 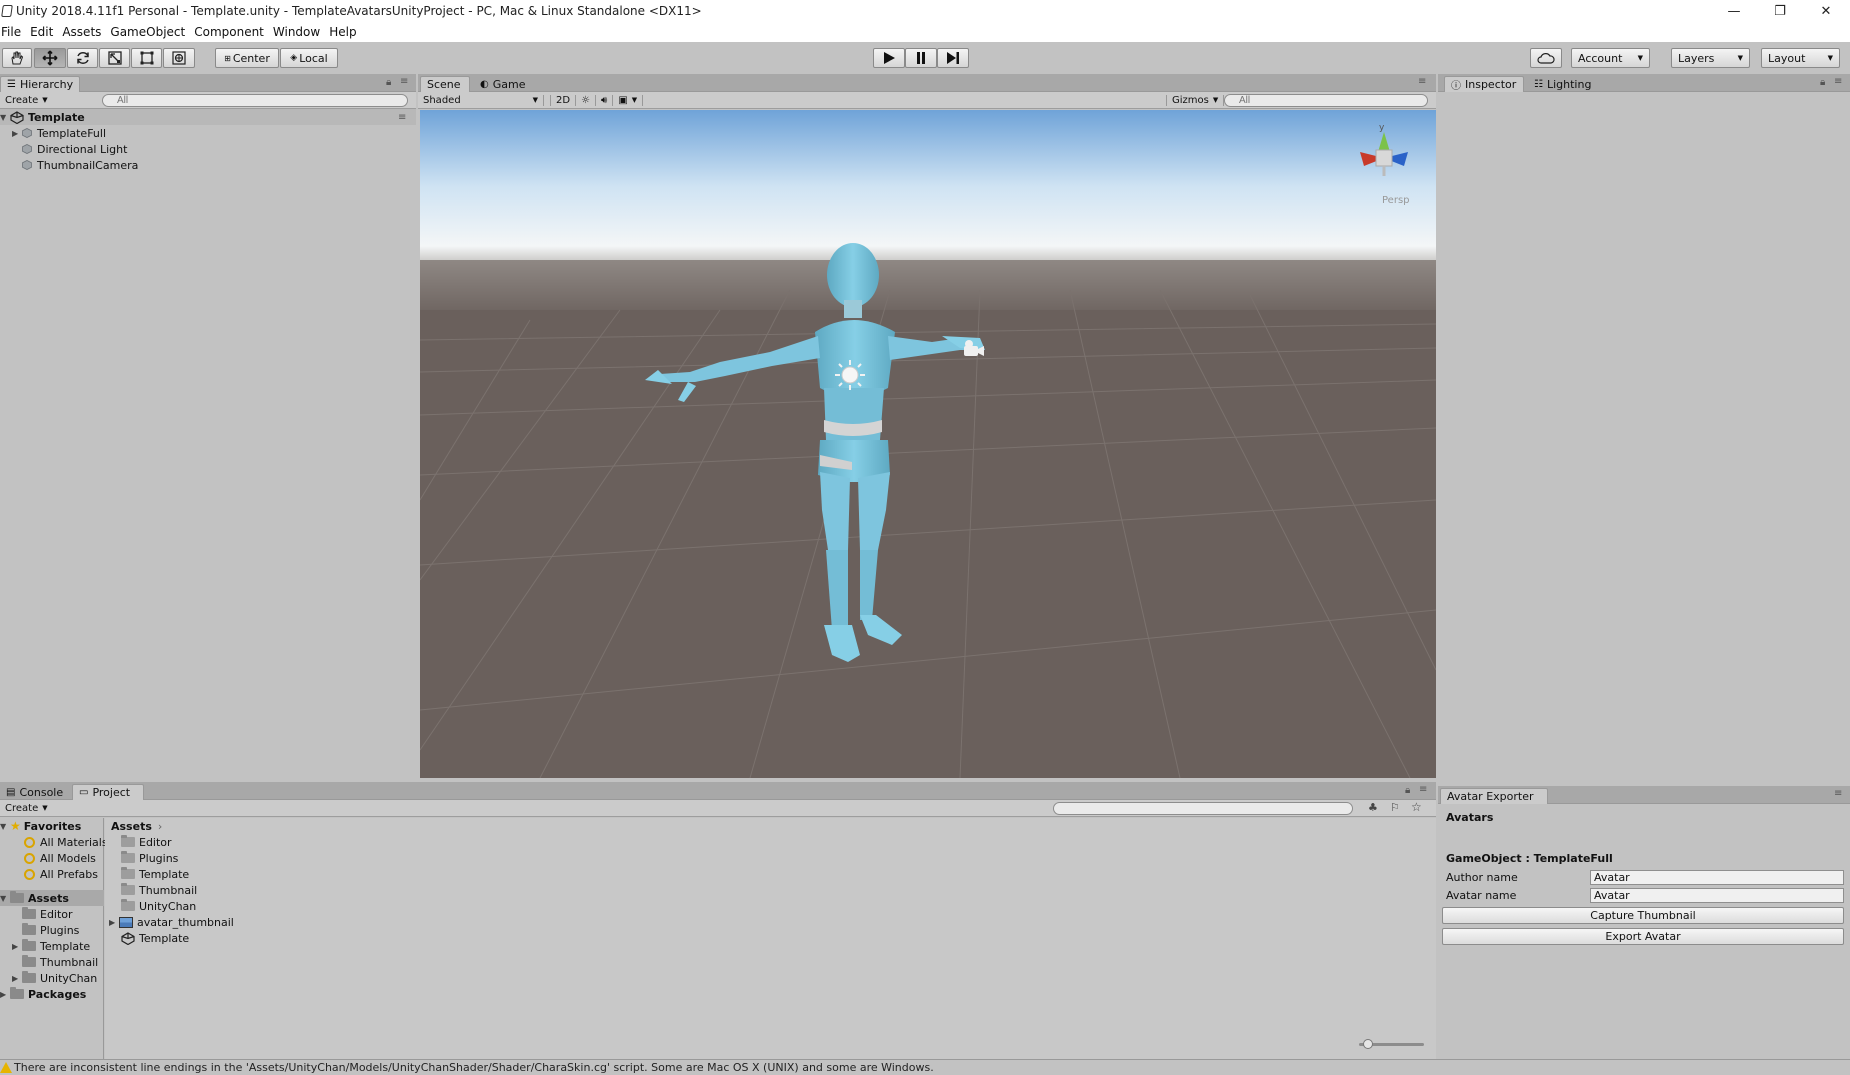 I want to click on rotate-tool-button, so click(x=82, y=58).